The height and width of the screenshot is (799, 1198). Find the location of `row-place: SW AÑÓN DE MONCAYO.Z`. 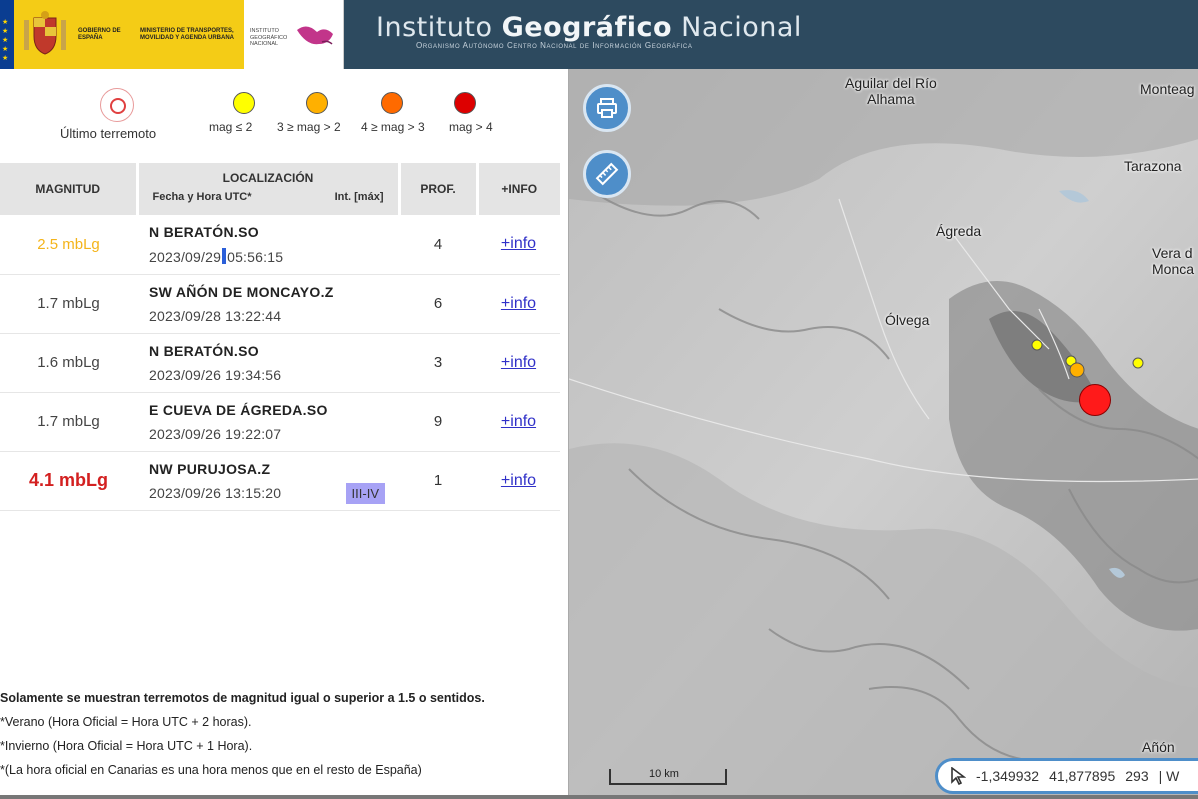

row-place: SW AÑÓN DE MONCAYO.Z is located at coordinates (241, 291).